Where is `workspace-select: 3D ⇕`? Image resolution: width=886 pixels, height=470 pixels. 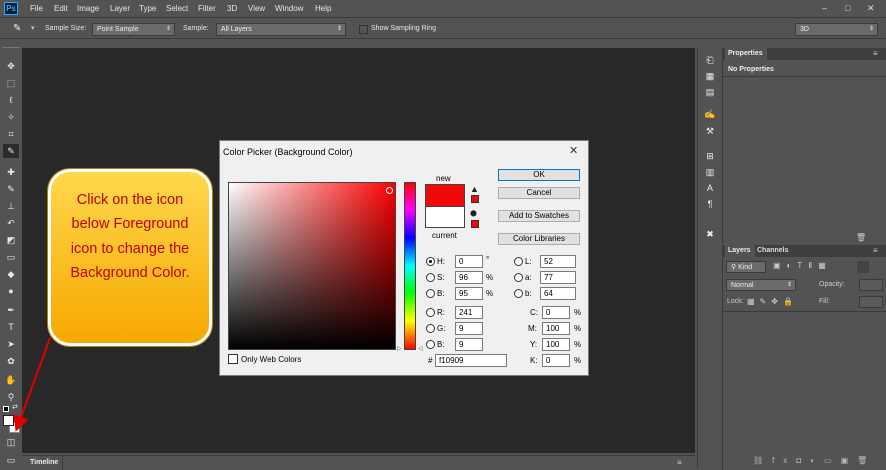 workspace-select: 3D ⇕ is located at coordinates (836, 29).